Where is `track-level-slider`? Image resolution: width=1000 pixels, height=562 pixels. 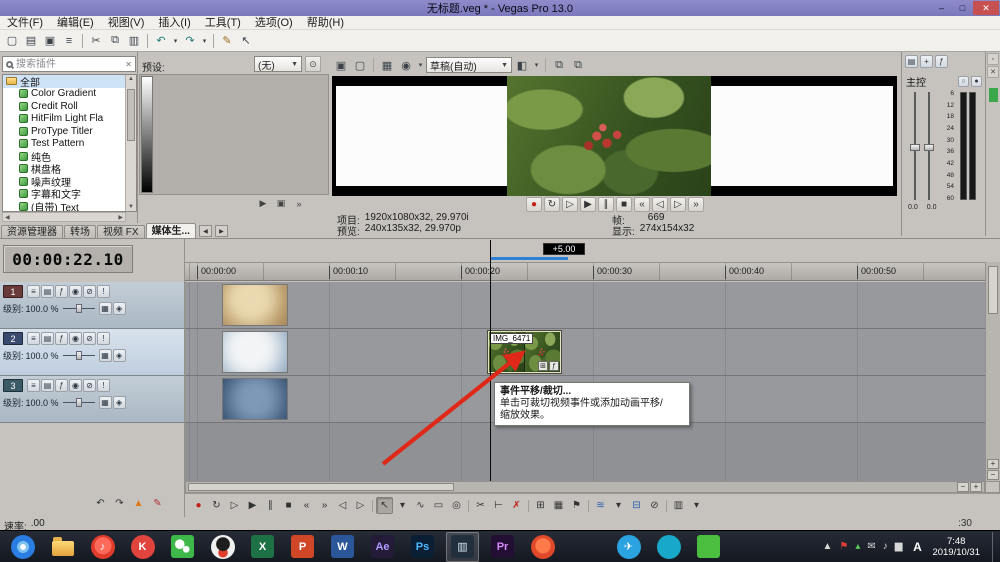
track-level-slider is located at coordinates (78, 308).